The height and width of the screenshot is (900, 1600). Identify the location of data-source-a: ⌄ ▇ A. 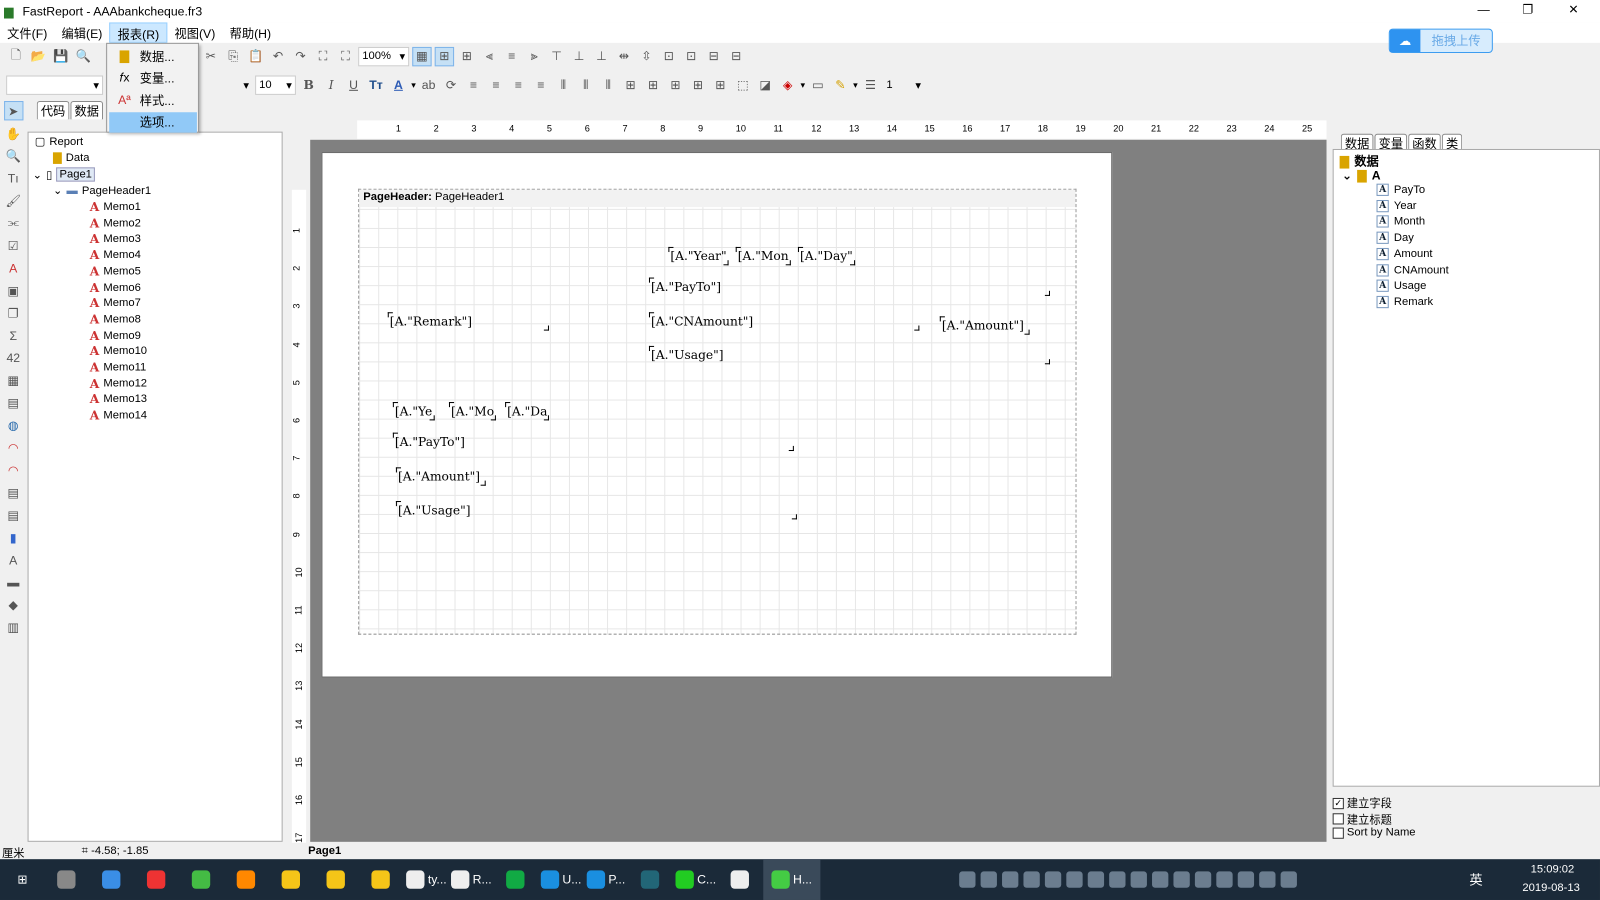
(1361, 175).